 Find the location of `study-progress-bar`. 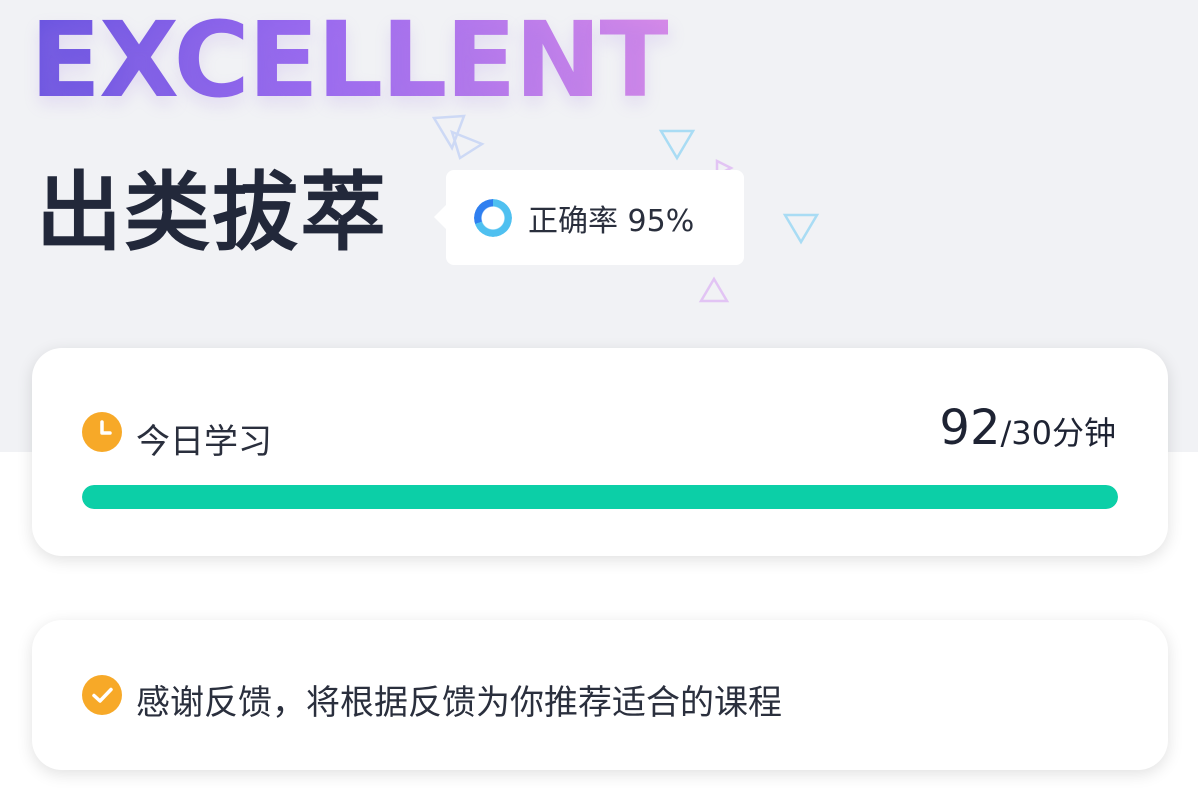

study-progress-bar is located at coordinates (600, 497).